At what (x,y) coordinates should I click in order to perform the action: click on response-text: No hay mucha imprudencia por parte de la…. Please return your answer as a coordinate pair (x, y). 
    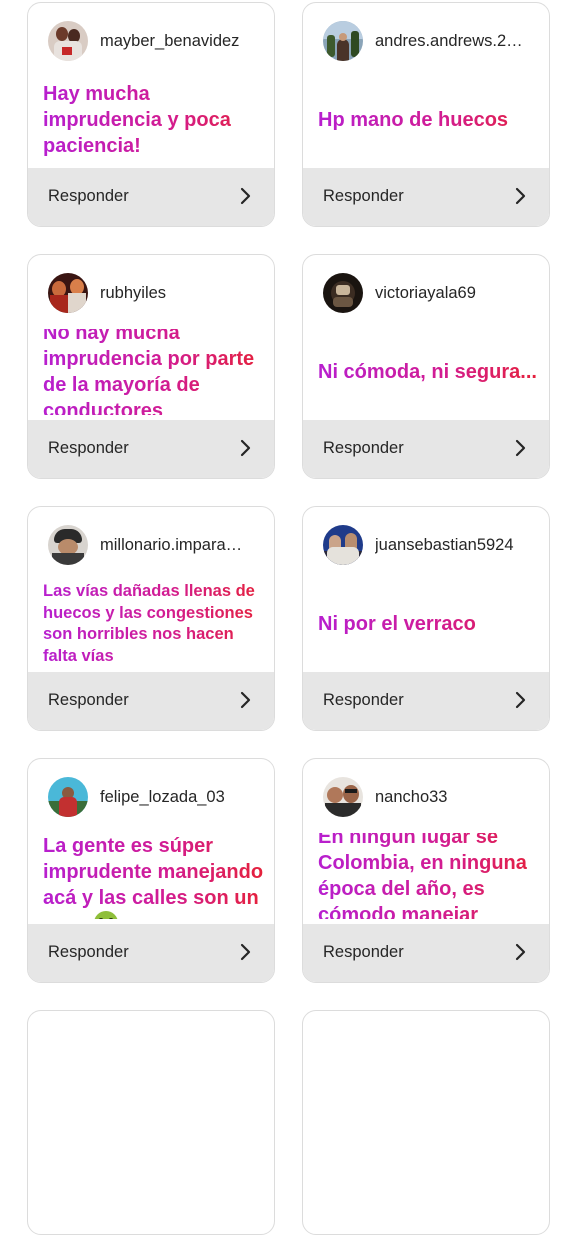
    Looking at the image, I should click on (153, 372).